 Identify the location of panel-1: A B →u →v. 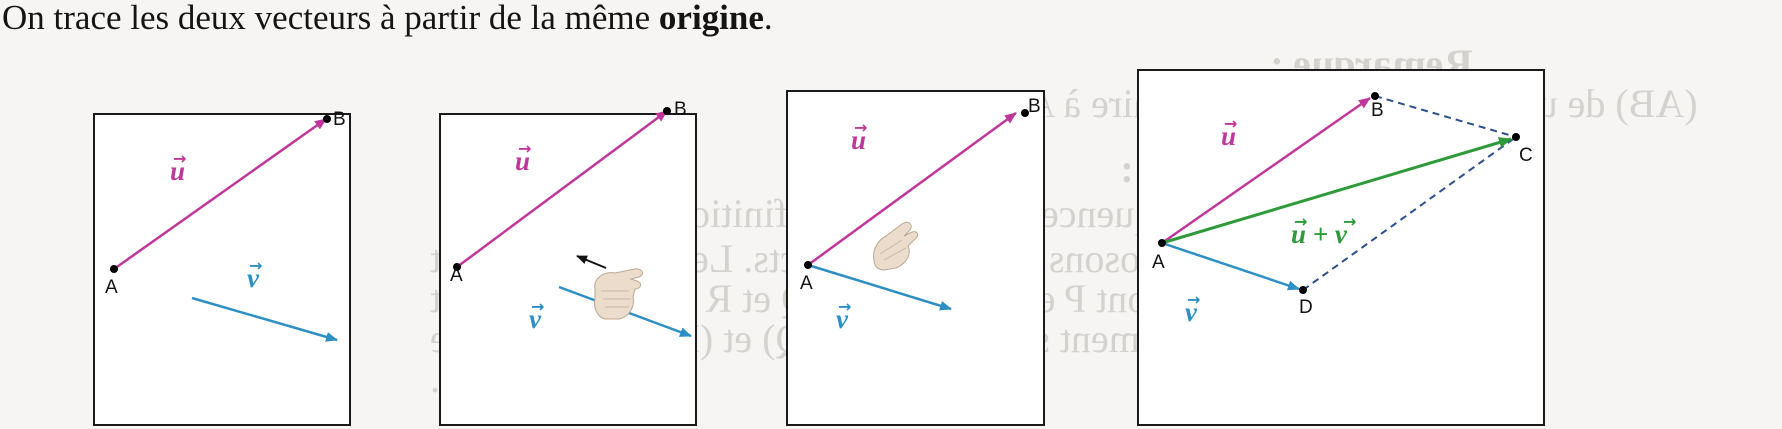
(222, 267).